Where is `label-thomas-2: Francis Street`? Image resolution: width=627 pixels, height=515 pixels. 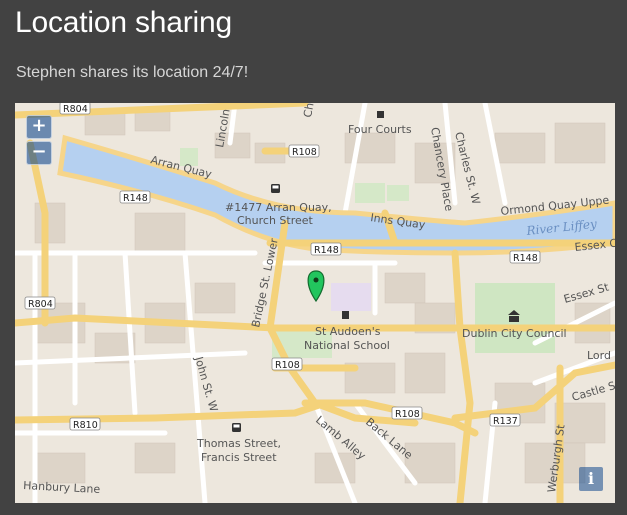 label-thomas-2: Francis Street is located at coordinates (239, 457).